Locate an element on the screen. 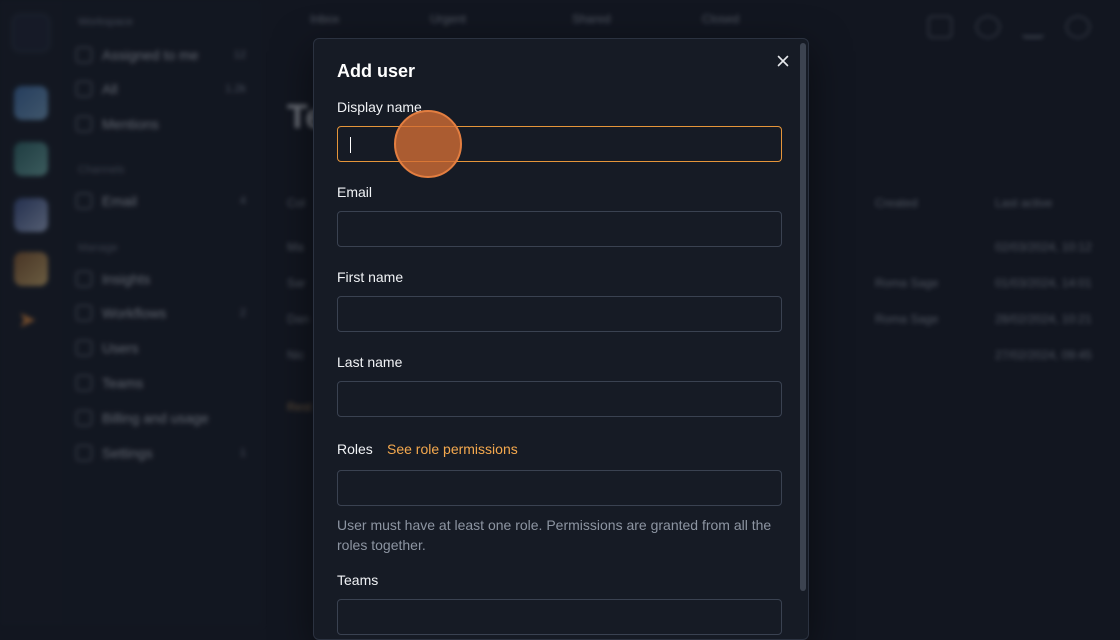  roles-field is located at coordinates (559, 488).